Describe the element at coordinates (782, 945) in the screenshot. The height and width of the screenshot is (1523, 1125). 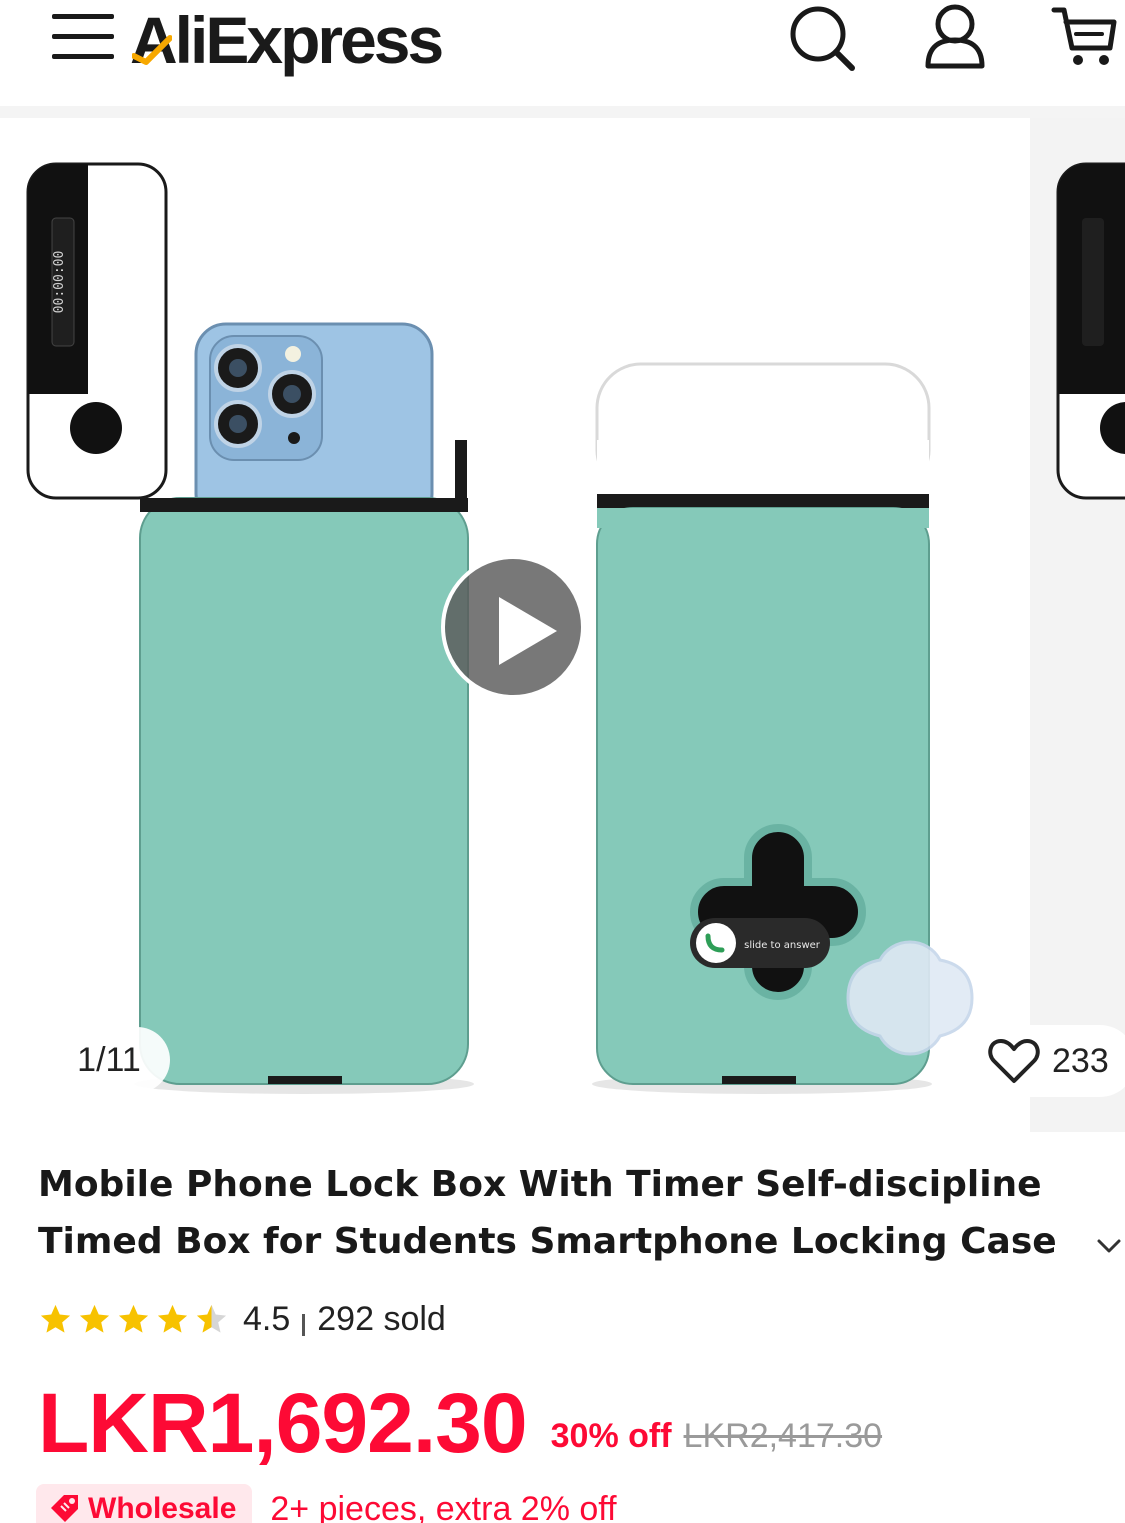
I see `screen-caption: slide to answer` at that location.